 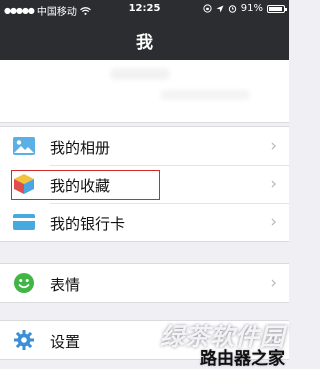 What do you see at coordinates (24, 340) in the screenshot?
I see `settings-gear-icon` at bounding box center [24, 340].